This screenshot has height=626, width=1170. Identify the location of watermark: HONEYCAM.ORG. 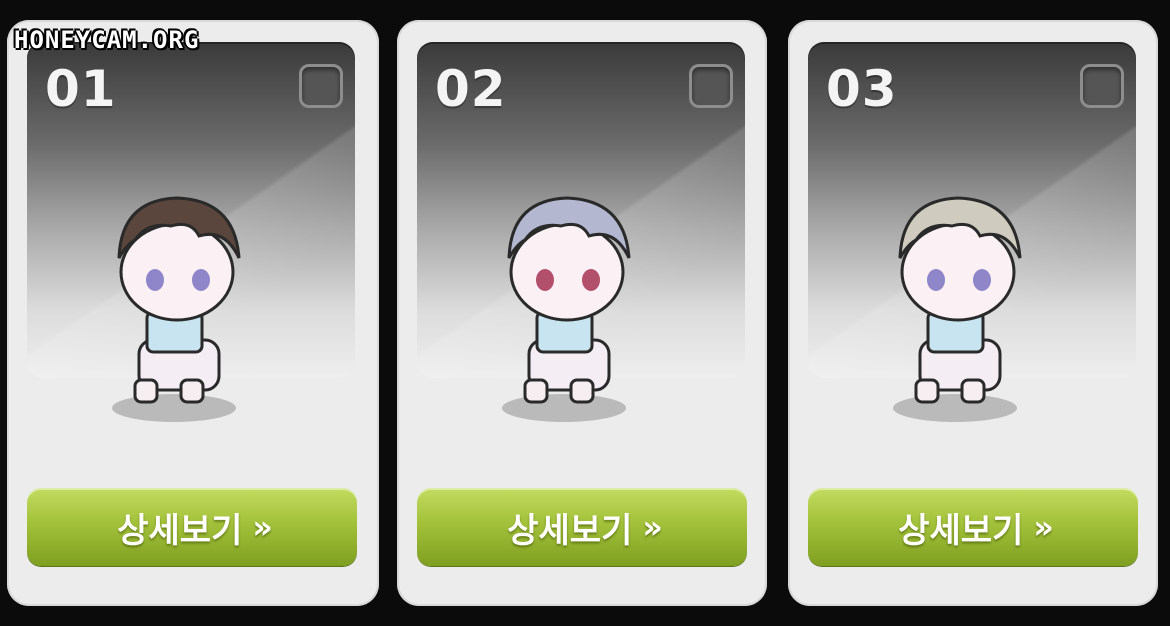
(107, 40).